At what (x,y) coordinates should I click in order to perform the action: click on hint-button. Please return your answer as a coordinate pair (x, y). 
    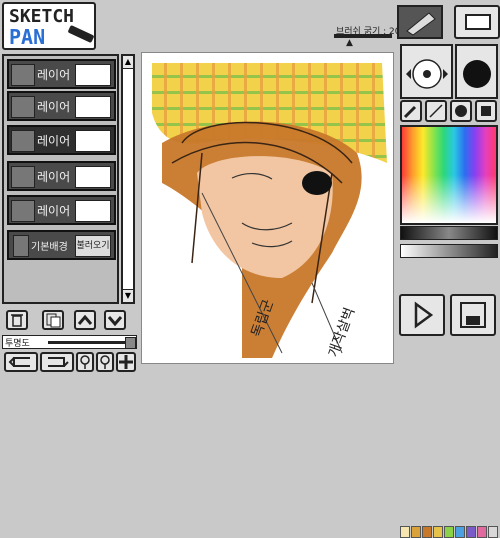
    Looking at the image, I should click on (105, 362).